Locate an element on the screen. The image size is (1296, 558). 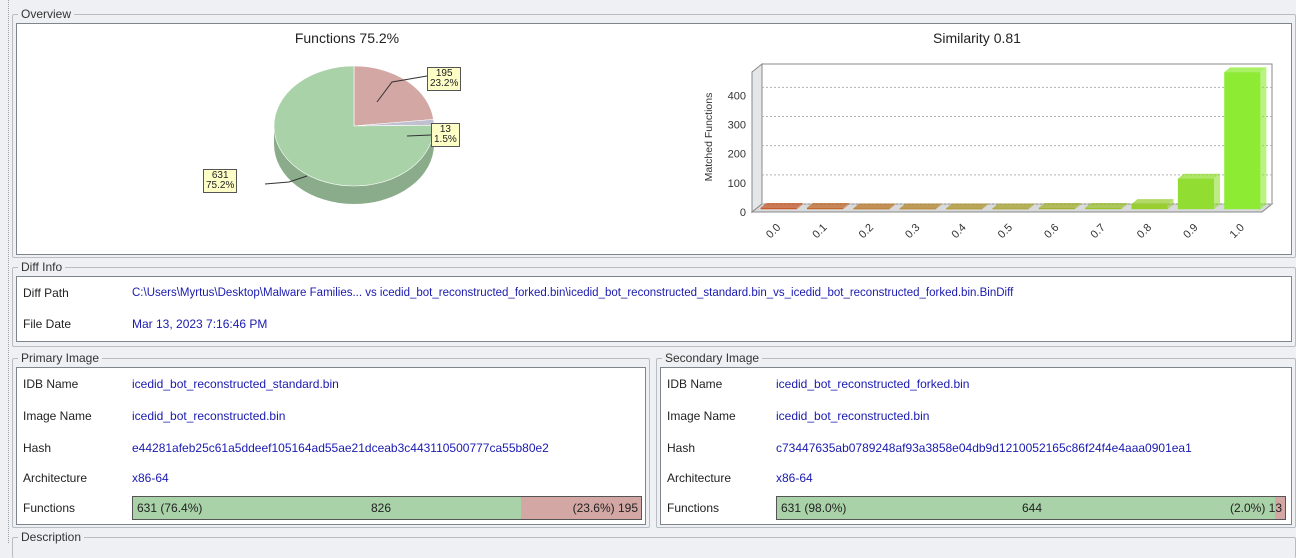
bar-top-1.0 is located at coordinates (1245, 70).